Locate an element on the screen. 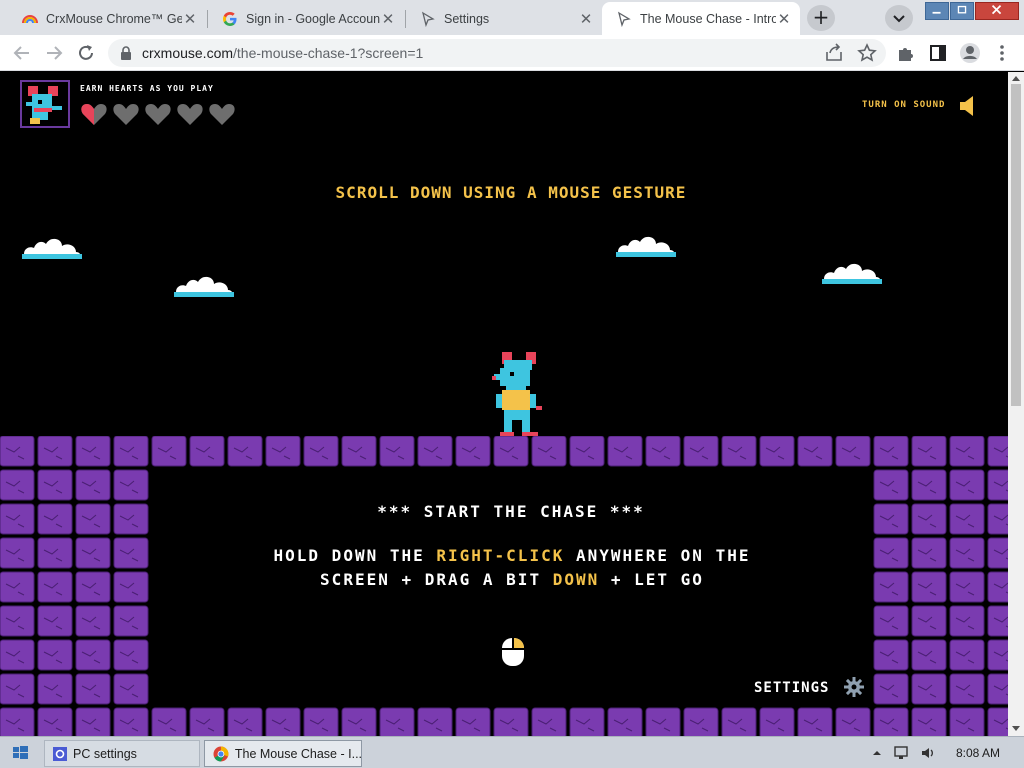 The height and width of the screenshot is (768, 1024). tab-google-signin: Sign in - Google Account ✕ is located at coordinates (306, 18).